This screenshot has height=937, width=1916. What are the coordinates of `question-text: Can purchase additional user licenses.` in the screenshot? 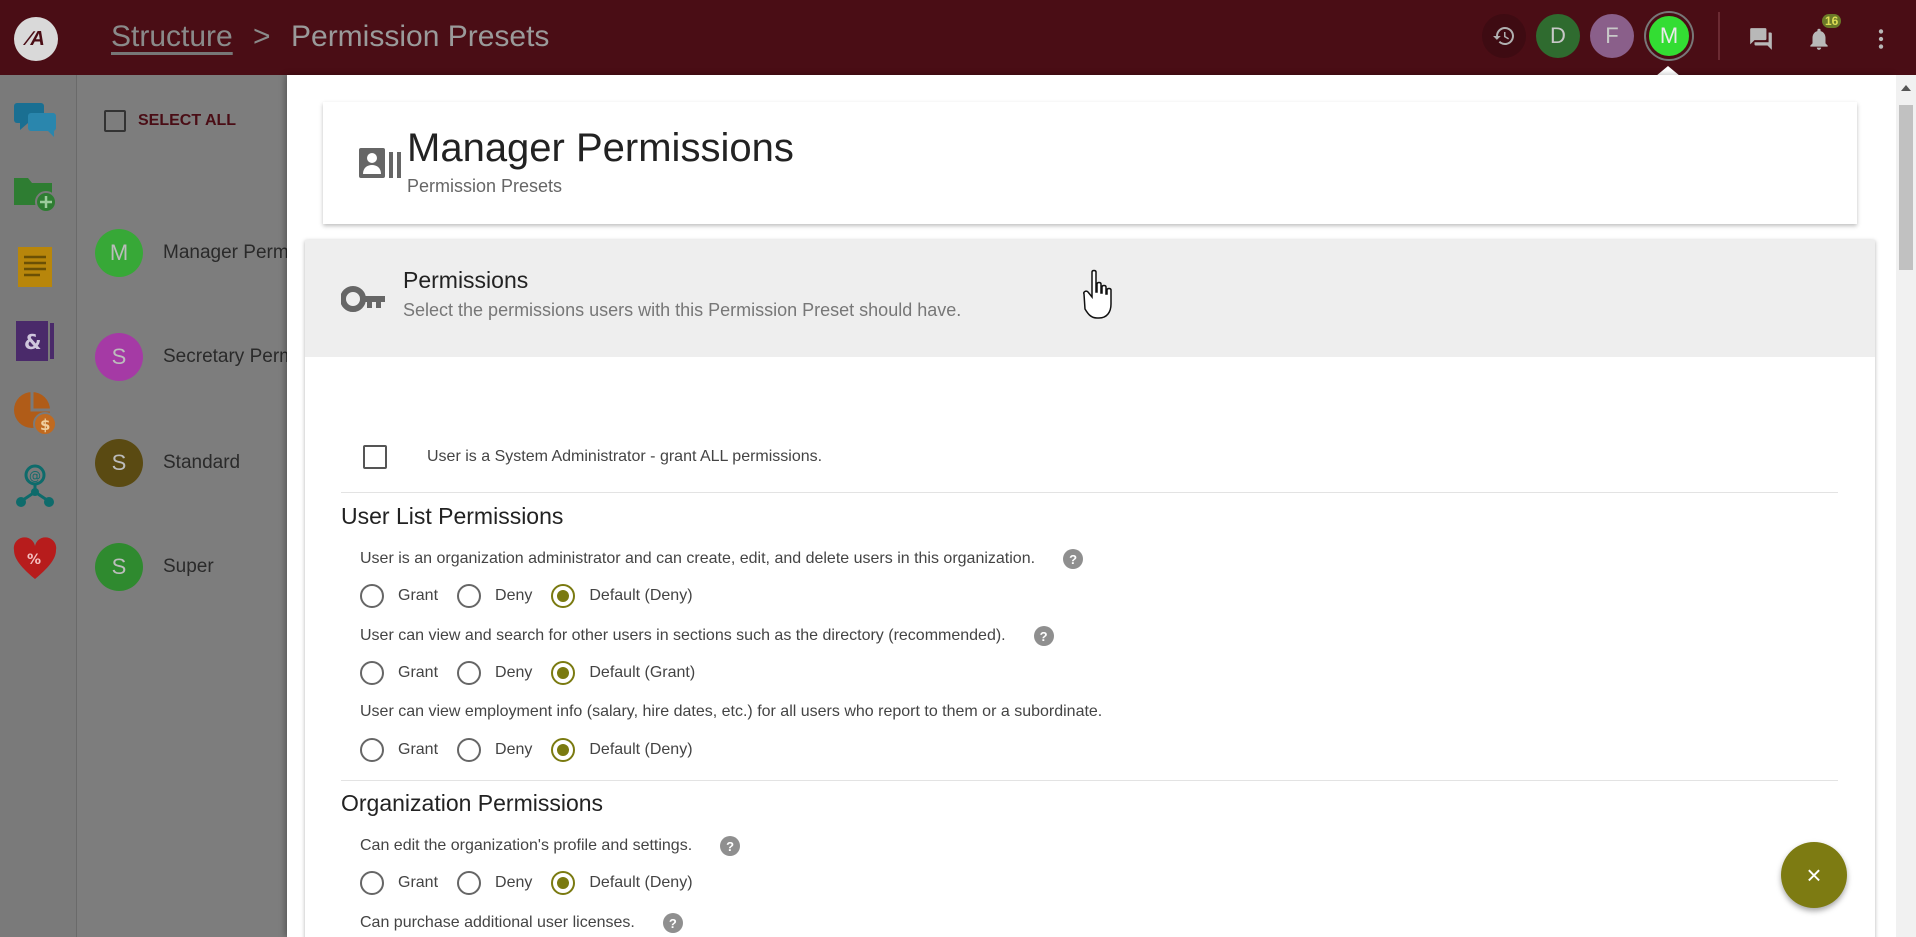 It's located at (497, 922).